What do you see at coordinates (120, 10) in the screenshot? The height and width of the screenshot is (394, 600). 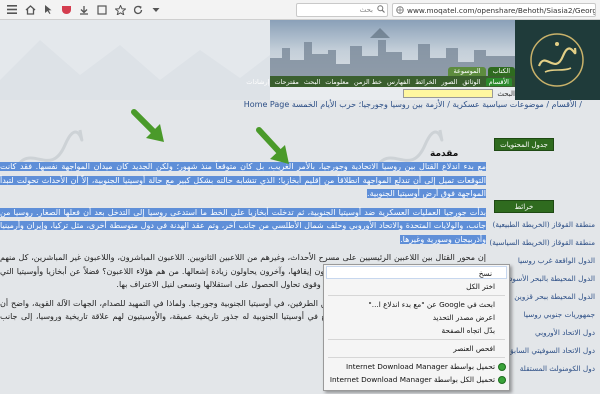 I see `star-icon` at bounding box center [120, 10].